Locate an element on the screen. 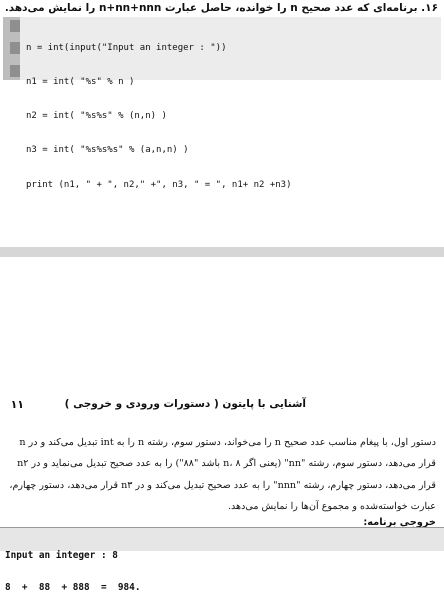  code-line: n1 = int( "%s" % n ) is located at coordinates (80, 82).